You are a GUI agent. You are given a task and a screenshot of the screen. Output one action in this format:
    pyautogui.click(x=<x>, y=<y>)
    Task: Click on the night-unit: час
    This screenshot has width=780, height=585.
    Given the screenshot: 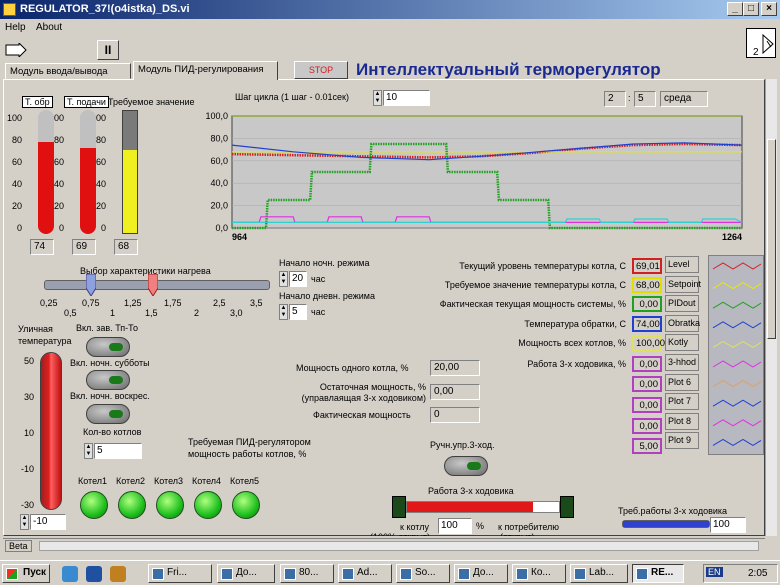 What is the action you would take?
    pyautogui.click(x=318, y=279)
    